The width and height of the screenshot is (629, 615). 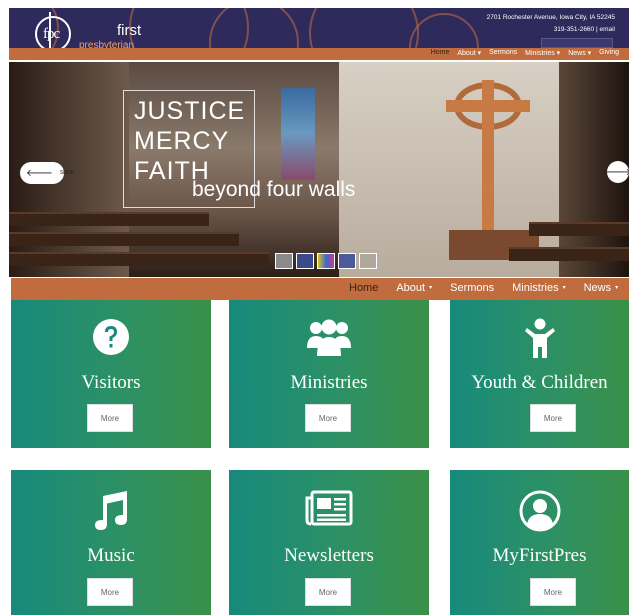 I want to click on hero-line-mercy: MERCY, so click(x=182, y=141).